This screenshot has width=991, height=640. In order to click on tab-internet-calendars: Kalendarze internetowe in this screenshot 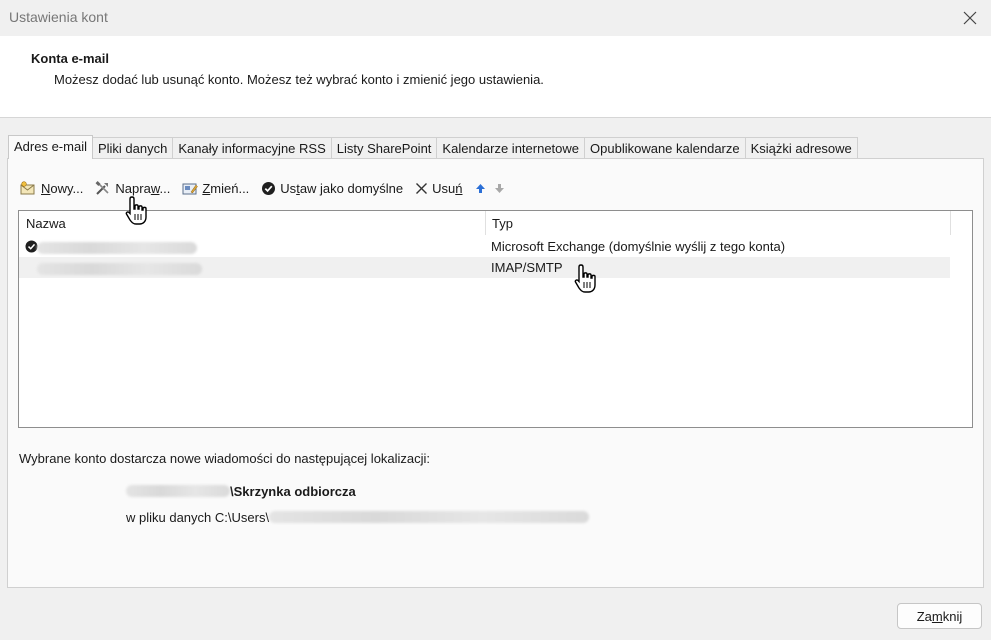, I will do `click(511, 148)`.